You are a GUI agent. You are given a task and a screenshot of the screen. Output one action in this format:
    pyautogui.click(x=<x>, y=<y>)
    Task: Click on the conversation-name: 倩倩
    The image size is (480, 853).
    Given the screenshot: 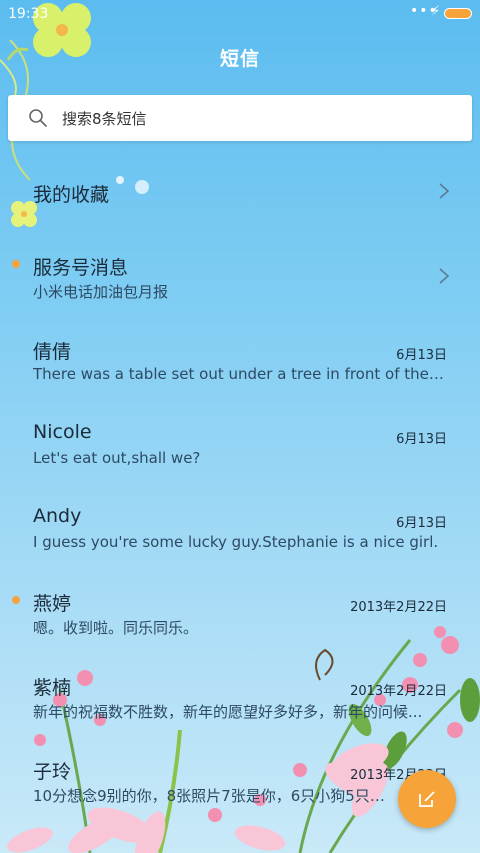 What is the action you would take?
    pyautogui.click(x=52, y=352)
    